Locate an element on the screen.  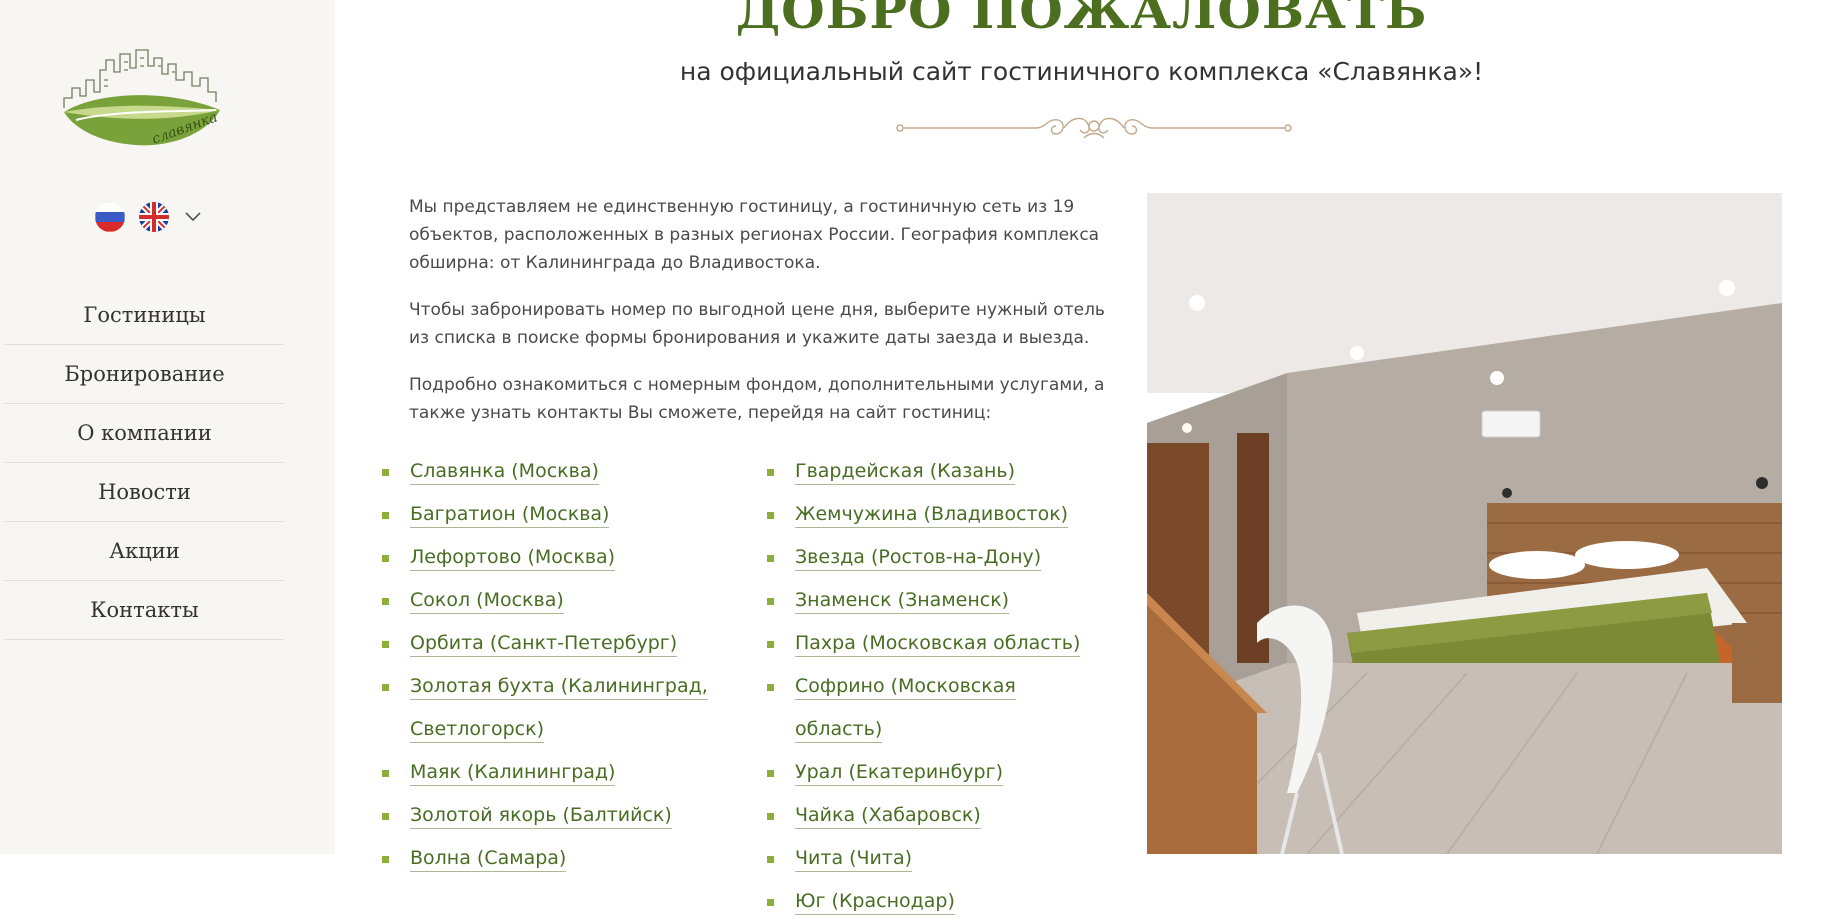
ornament-divider is located at coordinates (1094, 128).